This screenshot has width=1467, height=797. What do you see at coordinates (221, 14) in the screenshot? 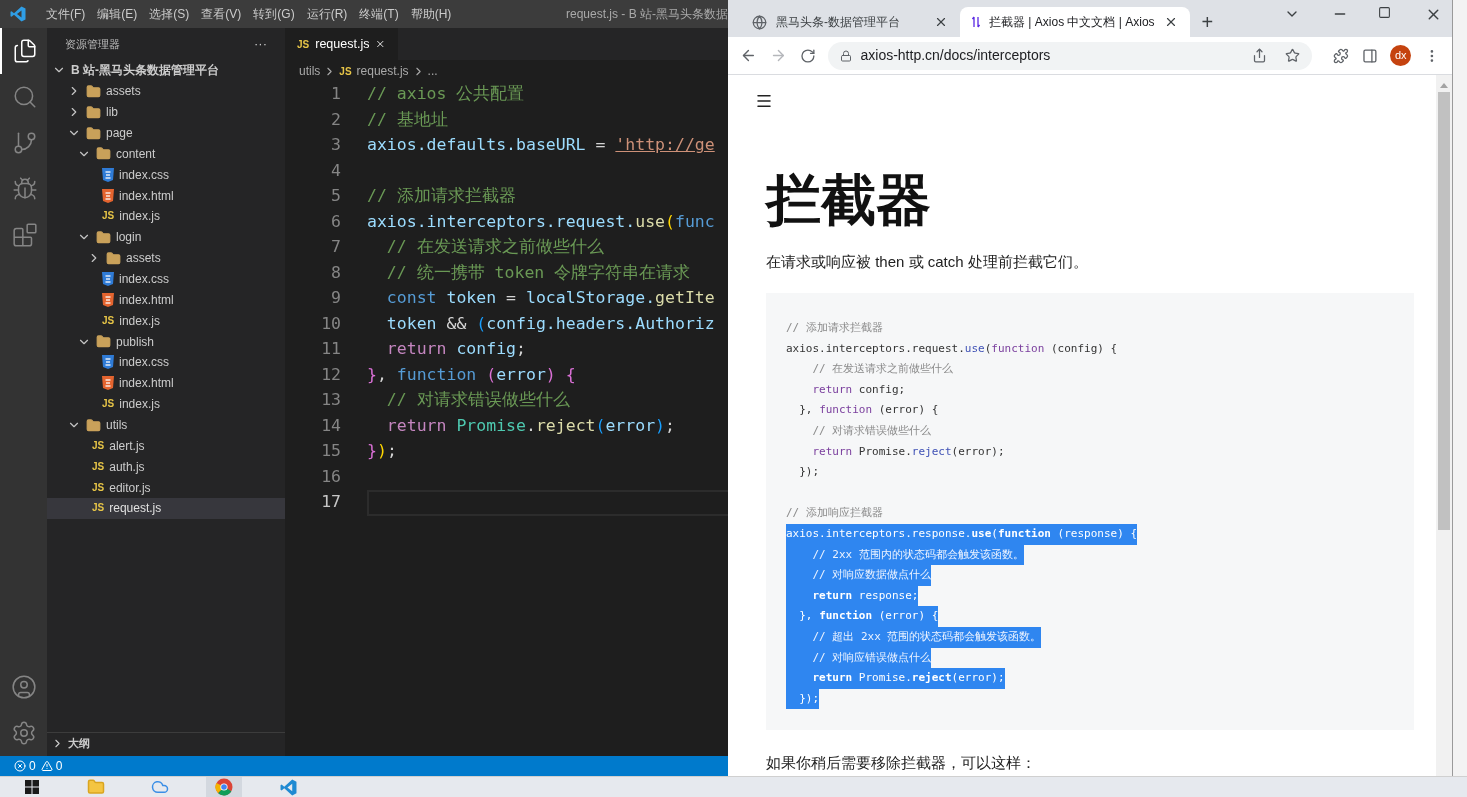
I see `menu-item: 查看(V)` at bounding box center [221, 14].